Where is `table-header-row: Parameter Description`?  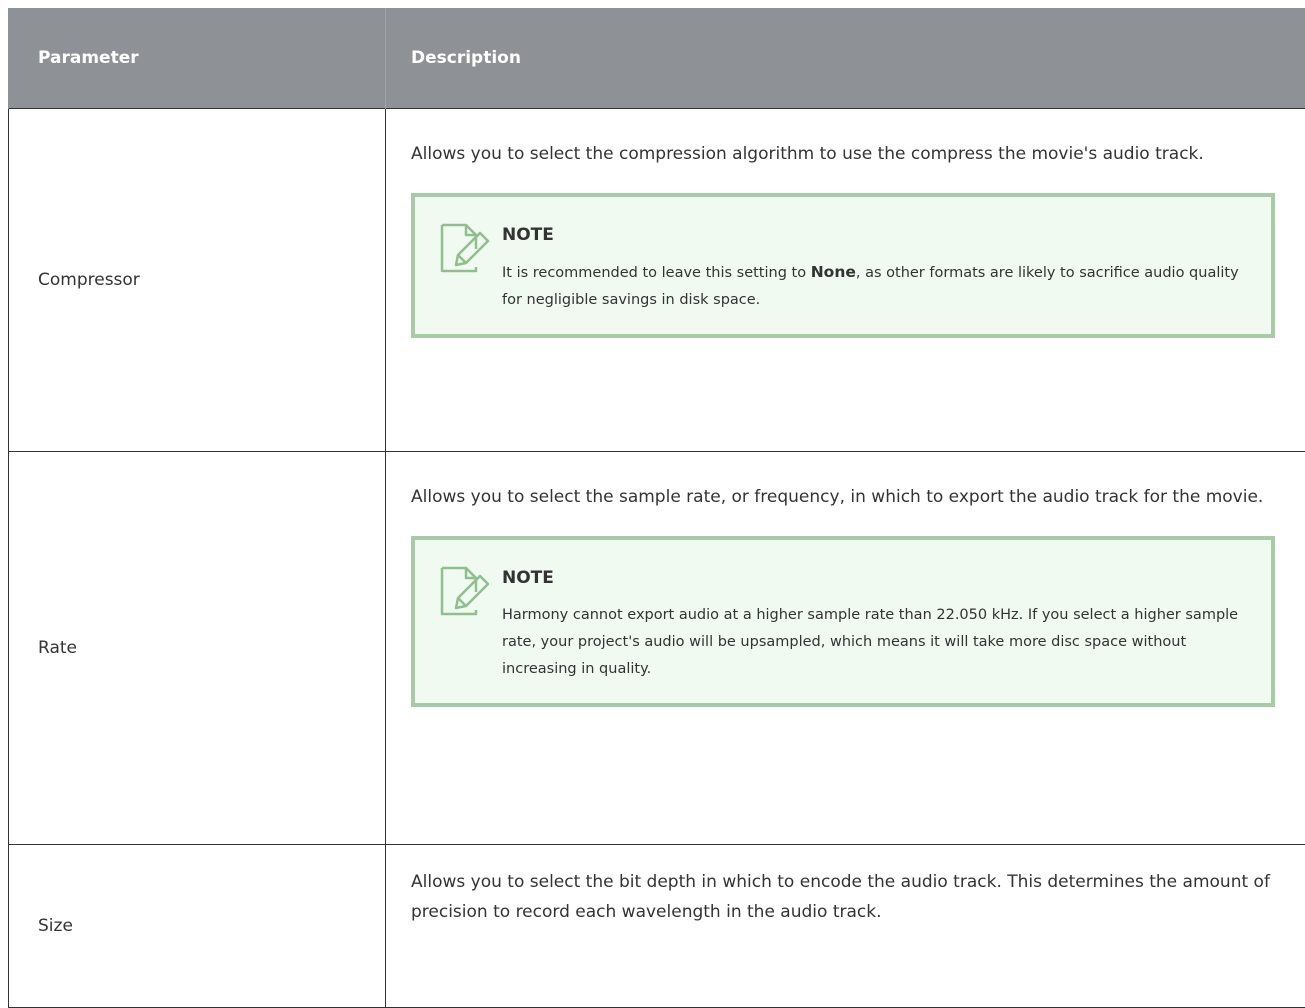 table-header-row: Parameter Description is located at coordinates (657, 58).